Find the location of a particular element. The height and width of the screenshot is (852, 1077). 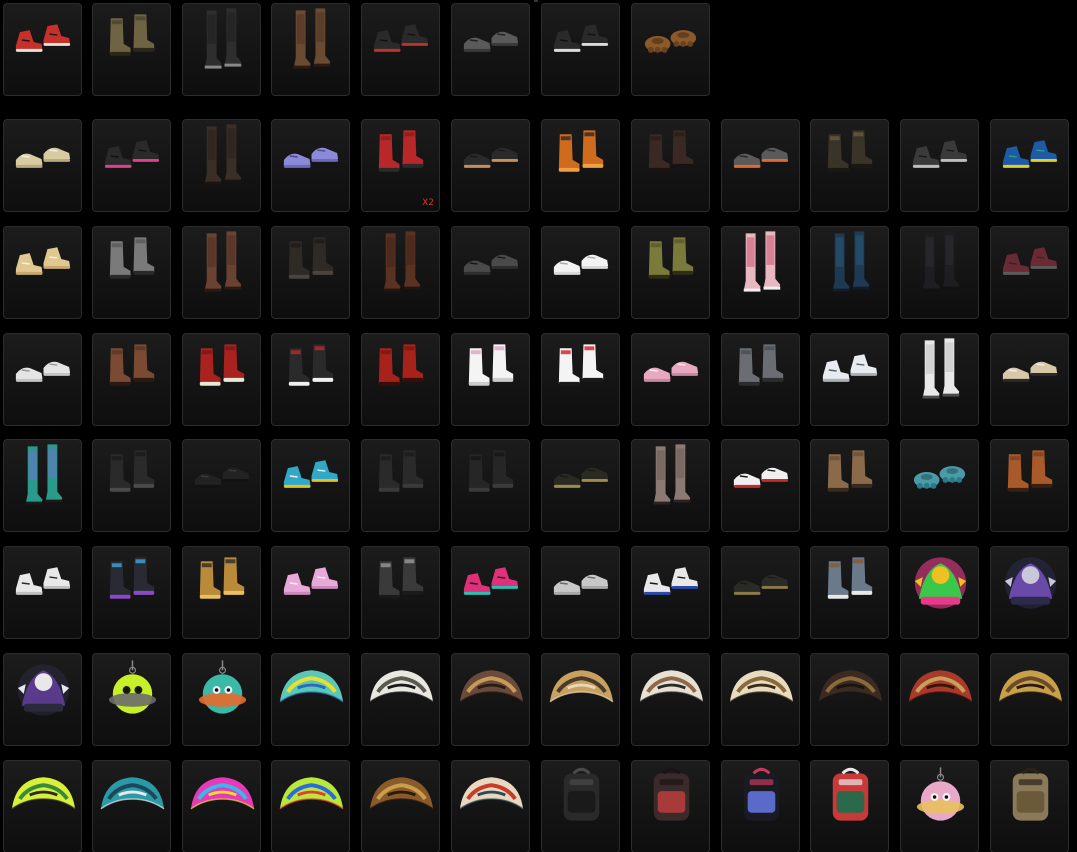

inventory-item-black-thigh-high-boots is located at coordinates (939, 272).